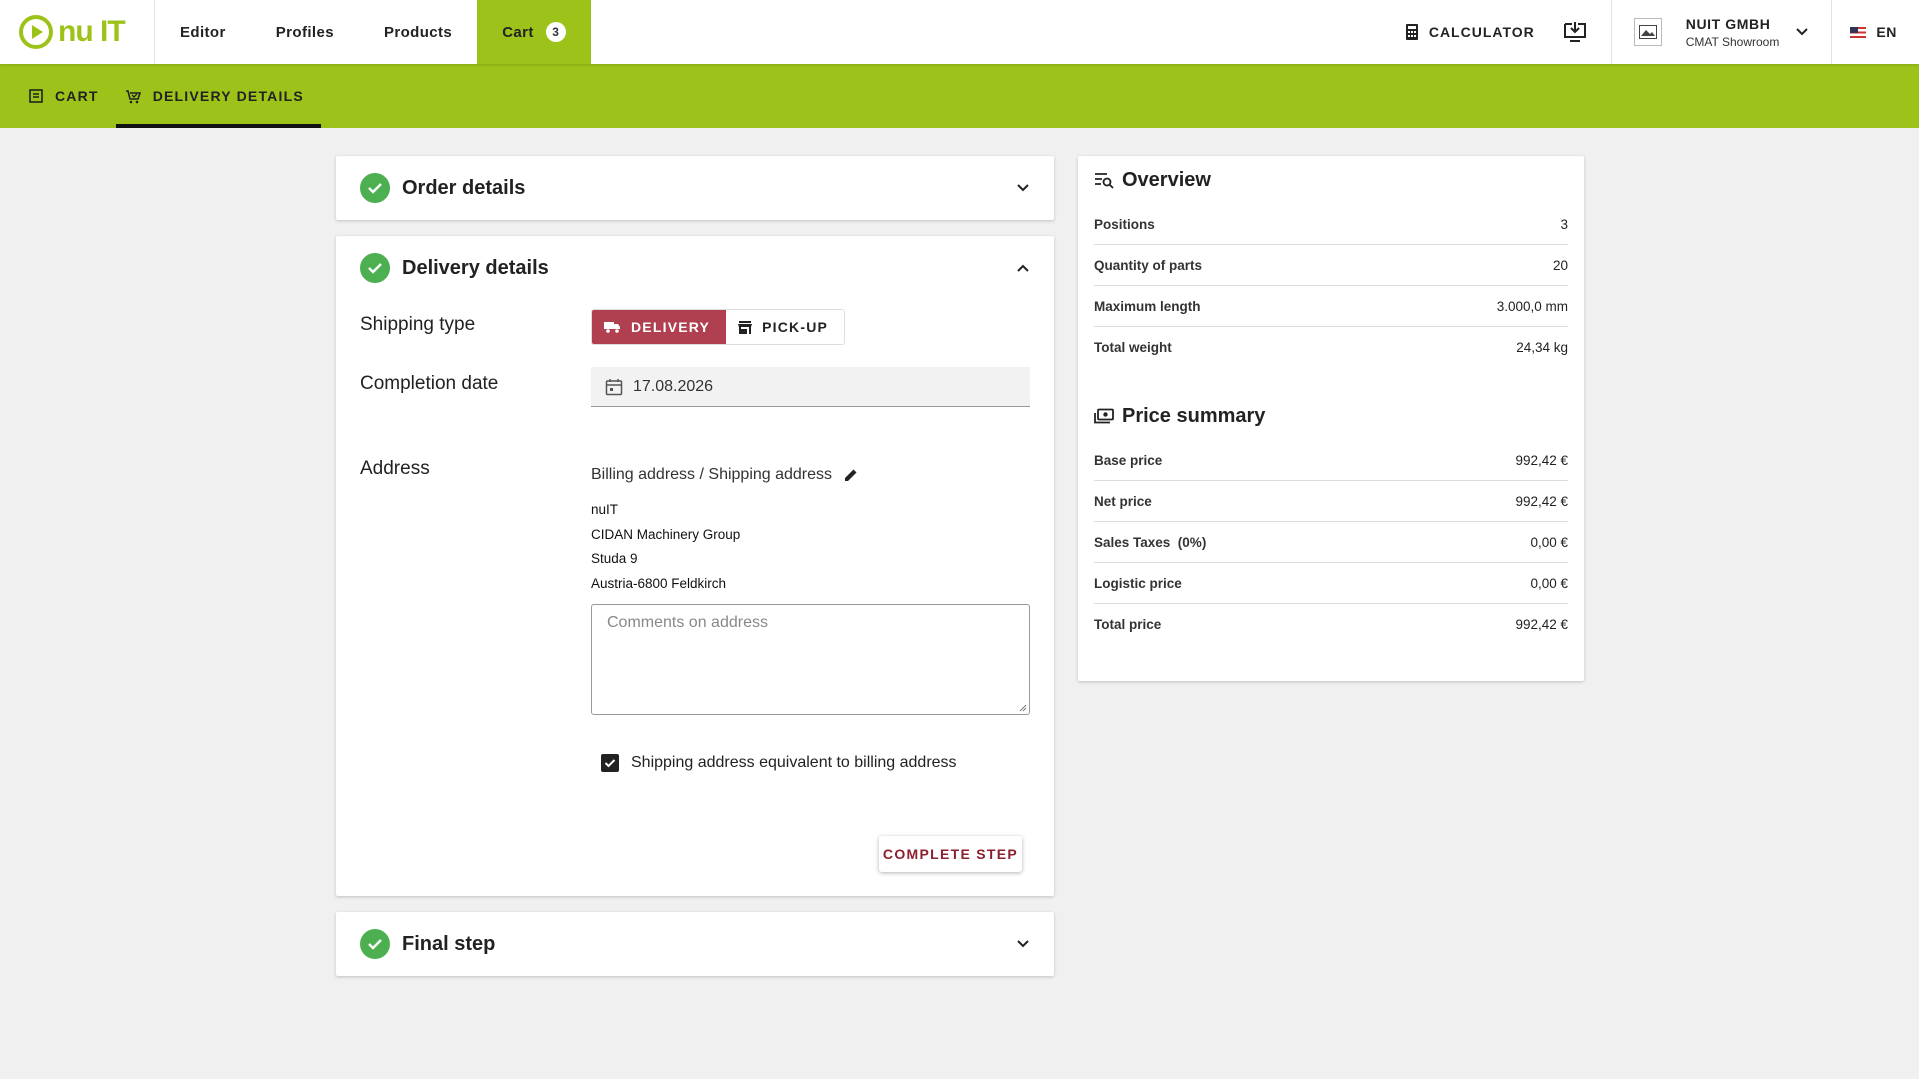 The height and width of the screenshot is (1079, 1919). Describe the element at coordinates (36, 96) in the screenshot. I see `list-icon` at that location.